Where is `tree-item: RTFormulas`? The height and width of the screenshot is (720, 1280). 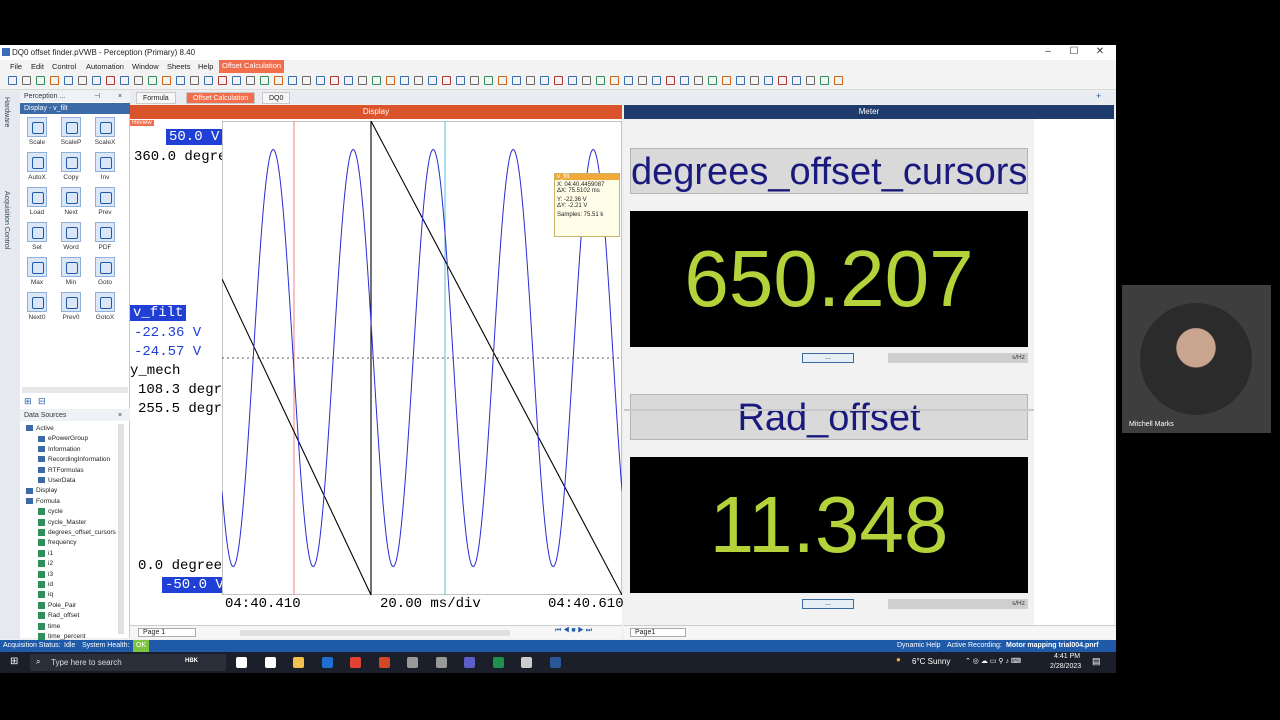 tree-item: RTFormulas is located at coordinates (61, 470).